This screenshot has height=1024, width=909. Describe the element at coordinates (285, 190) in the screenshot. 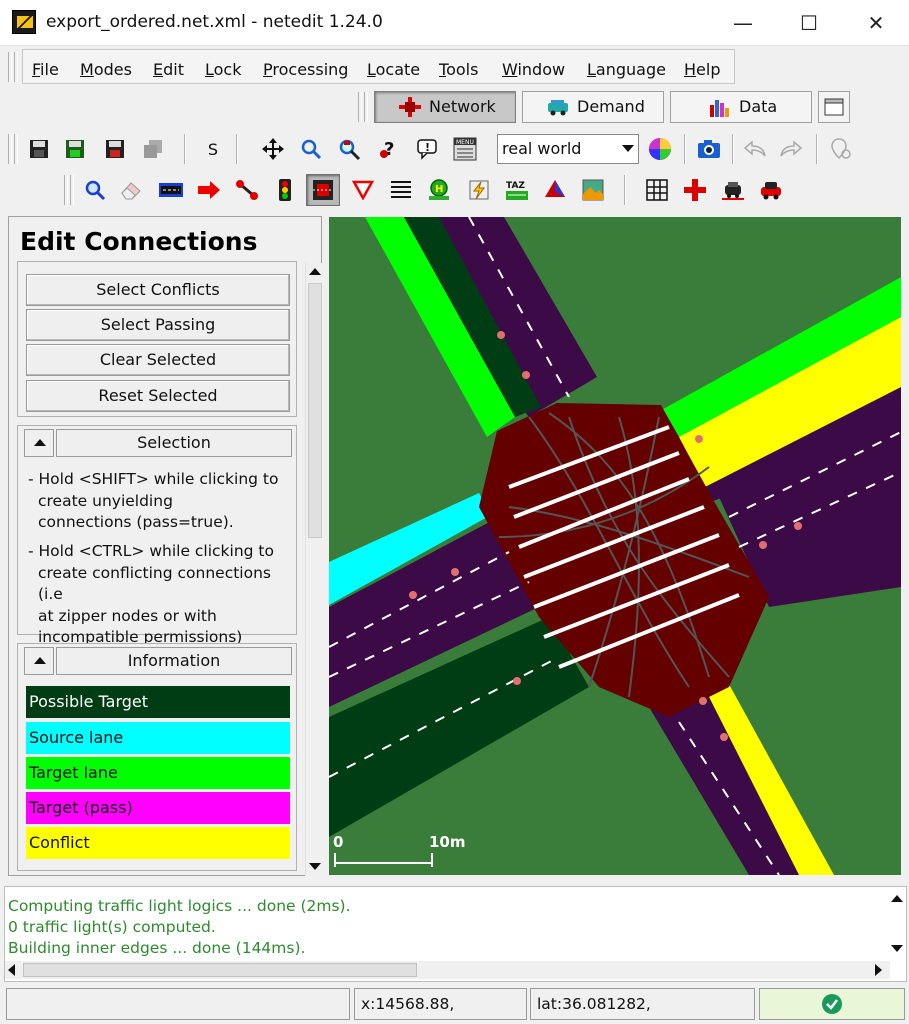

I see `traffic-light-mode-button` at that location.